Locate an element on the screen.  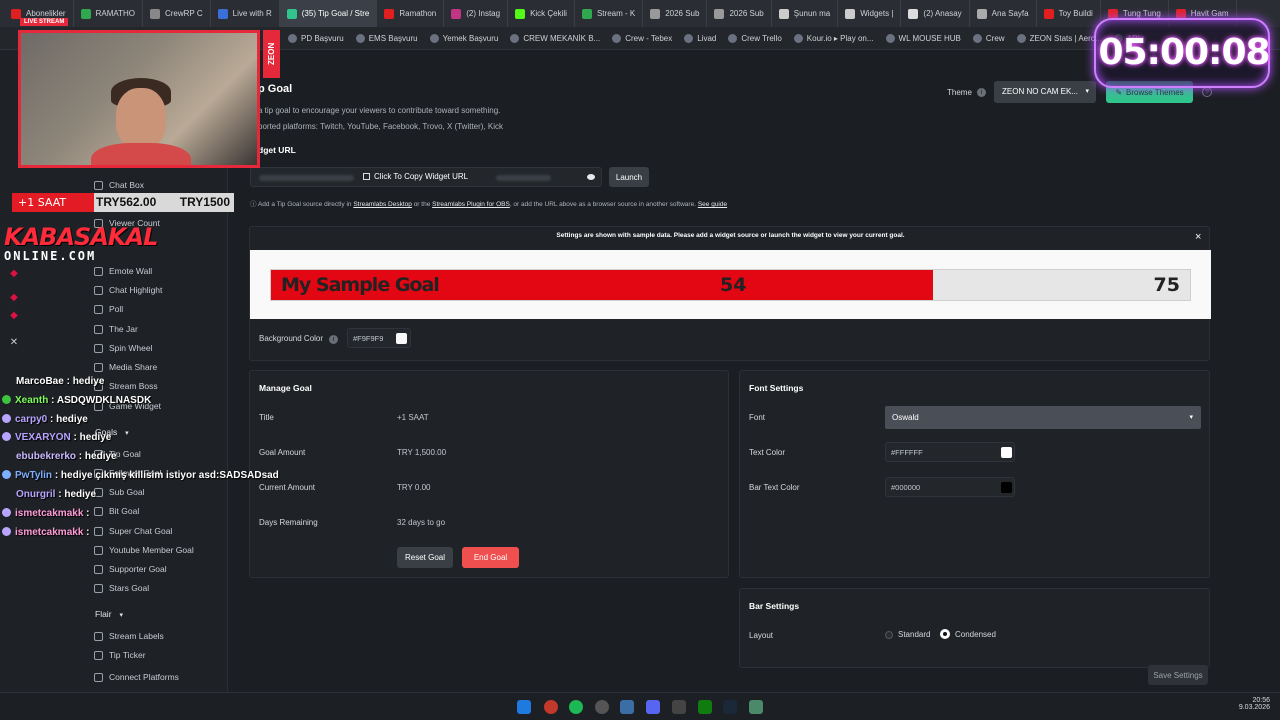
layout-standard-option: Standard is located at coordinates (907, 634).